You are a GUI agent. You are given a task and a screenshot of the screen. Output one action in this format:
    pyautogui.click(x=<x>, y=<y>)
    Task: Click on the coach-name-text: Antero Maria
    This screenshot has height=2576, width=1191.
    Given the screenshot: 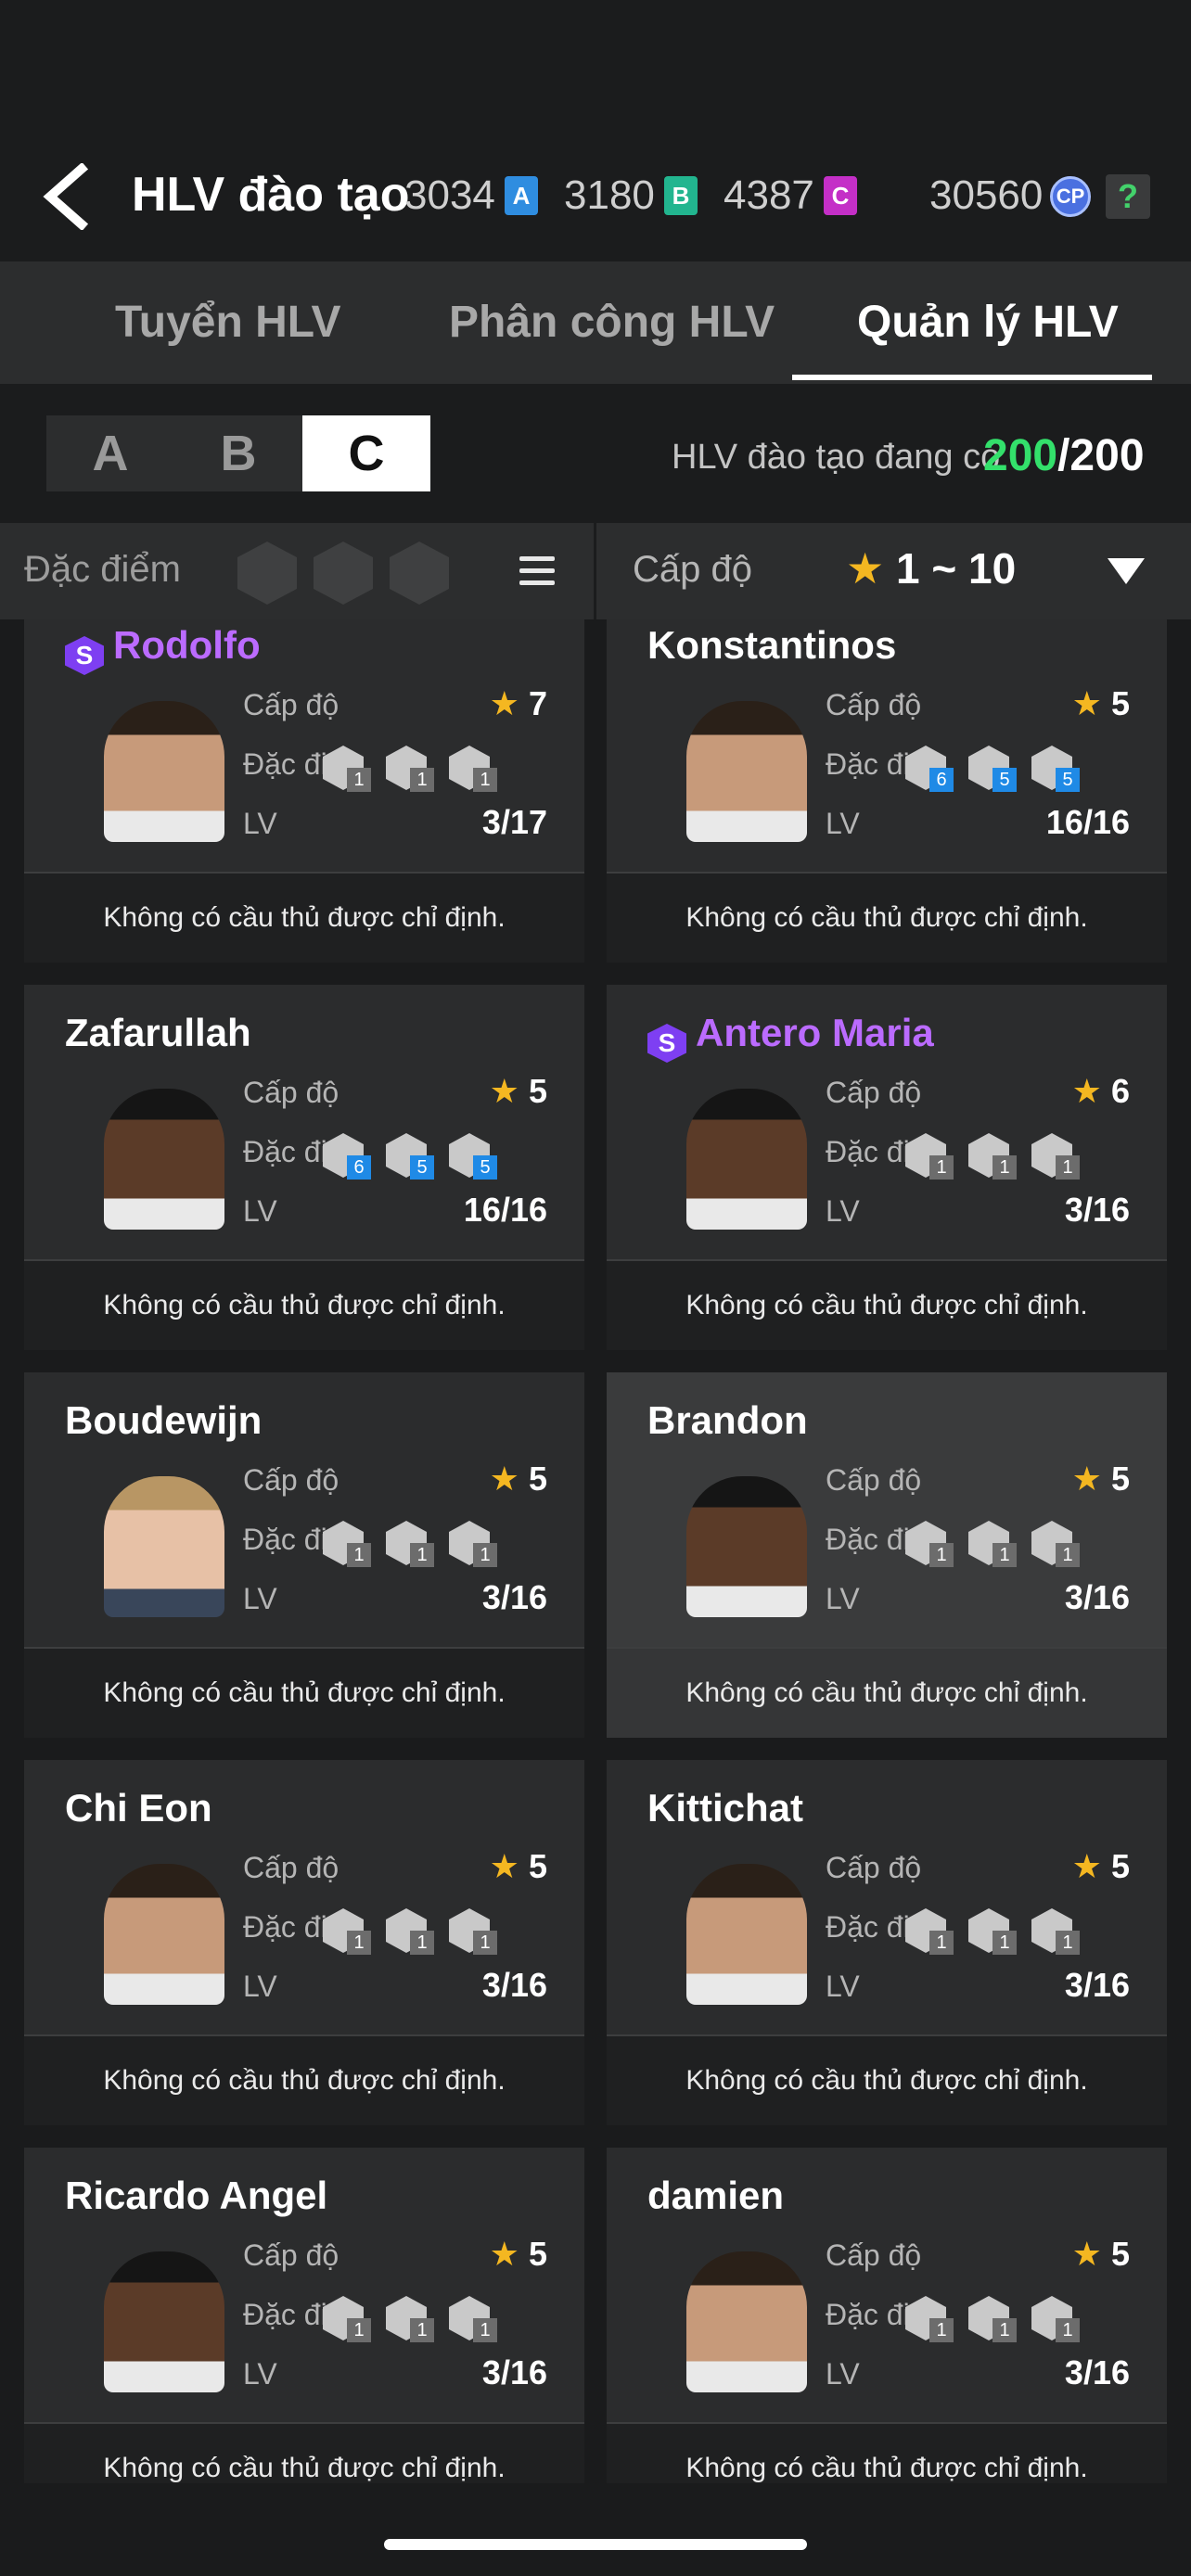 What is the action you would take?
    pyautogui.click(x=815, y=1032)
    